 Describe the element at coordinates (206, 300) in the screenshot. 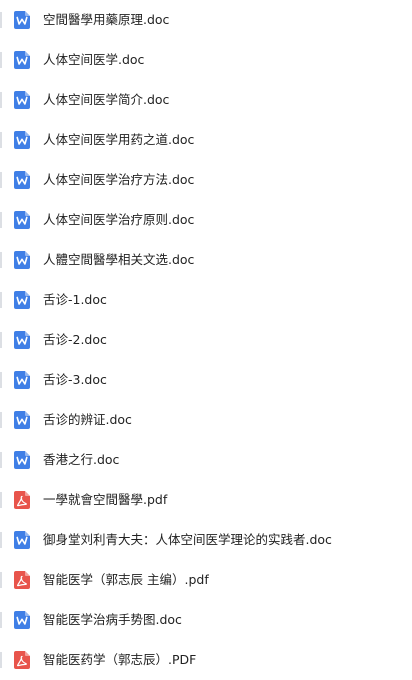

I see `file-row: 舌诊-1.doc` at that location.